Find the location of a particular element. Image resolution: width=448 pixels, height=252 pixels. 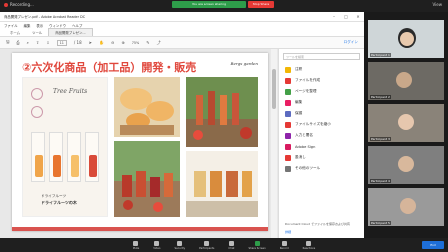

end-meeting-button: End is located at coordinates (433, 245).